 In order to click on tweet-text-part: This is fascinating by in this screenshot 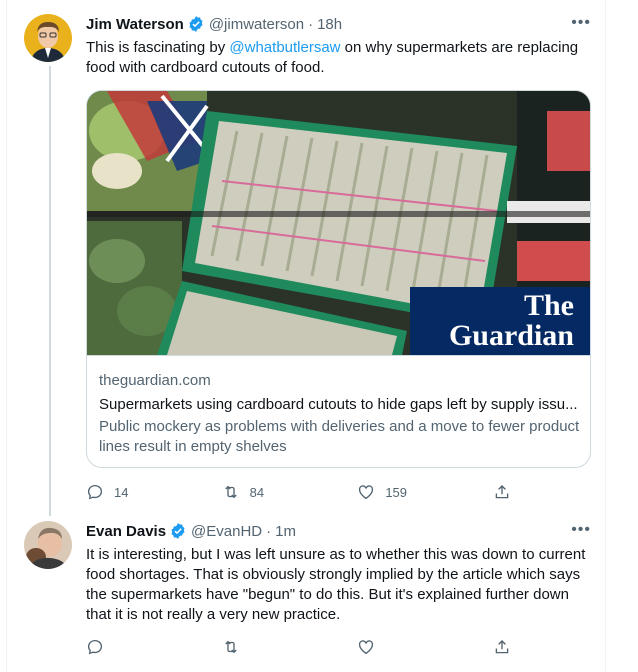, I will do `click(158, 47)`.